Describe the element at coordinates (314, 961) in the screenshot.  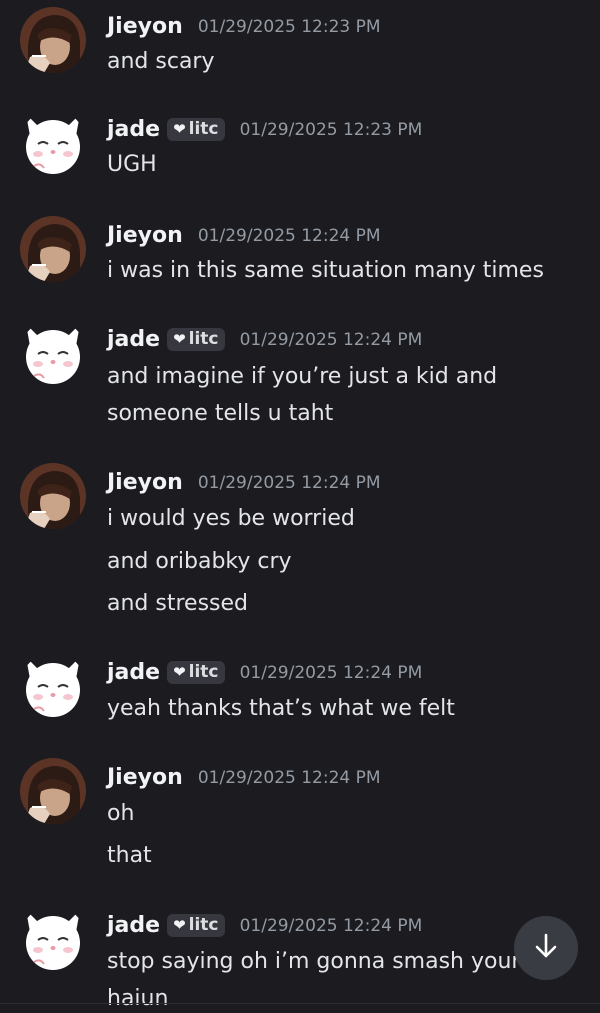
I see `message-text: stop saying oh i’m gonna smash your` at that location.